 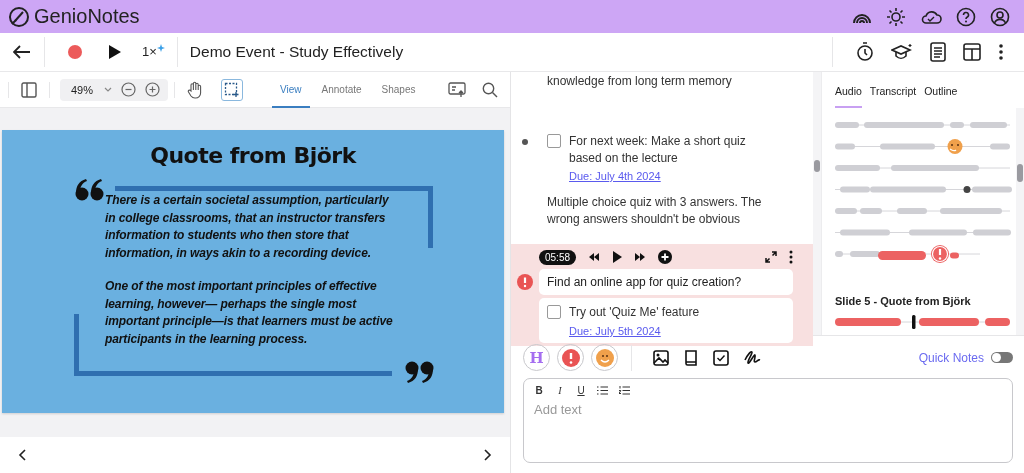 What do you see at coordinates (22, 455) in the screenshot?
I see `chevron-left-icon` at bounding box center [22, 455].